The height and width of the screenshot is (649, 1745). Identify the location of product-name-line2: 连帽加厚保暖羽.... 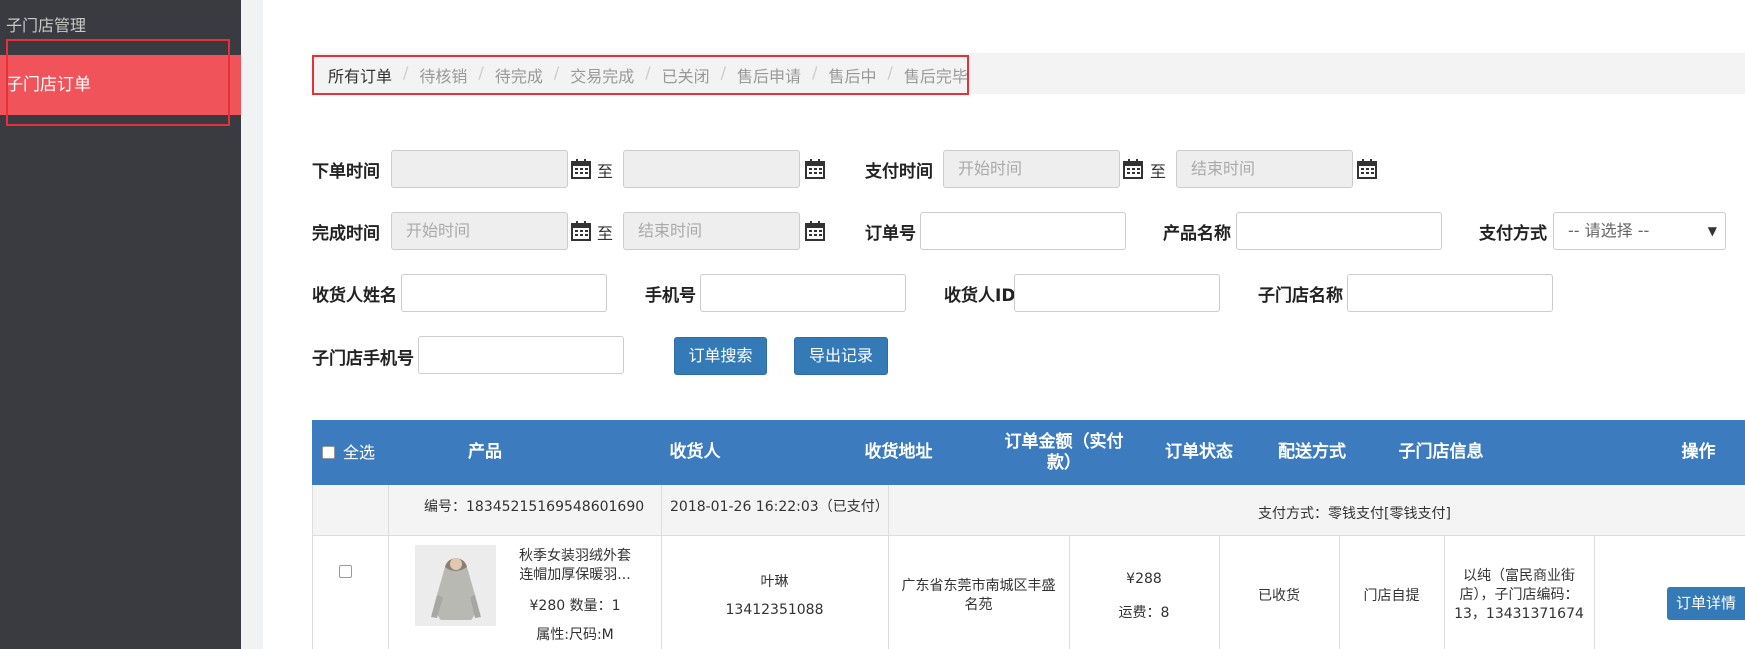
(575, 574).